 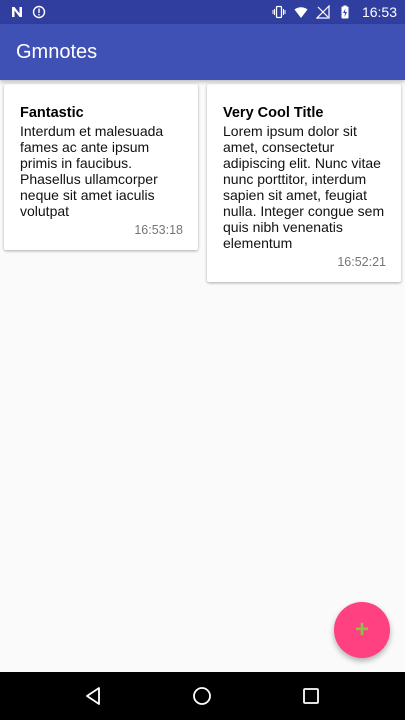 I want to click on status-right-icons: 16:53, so click(x=334, y=12).